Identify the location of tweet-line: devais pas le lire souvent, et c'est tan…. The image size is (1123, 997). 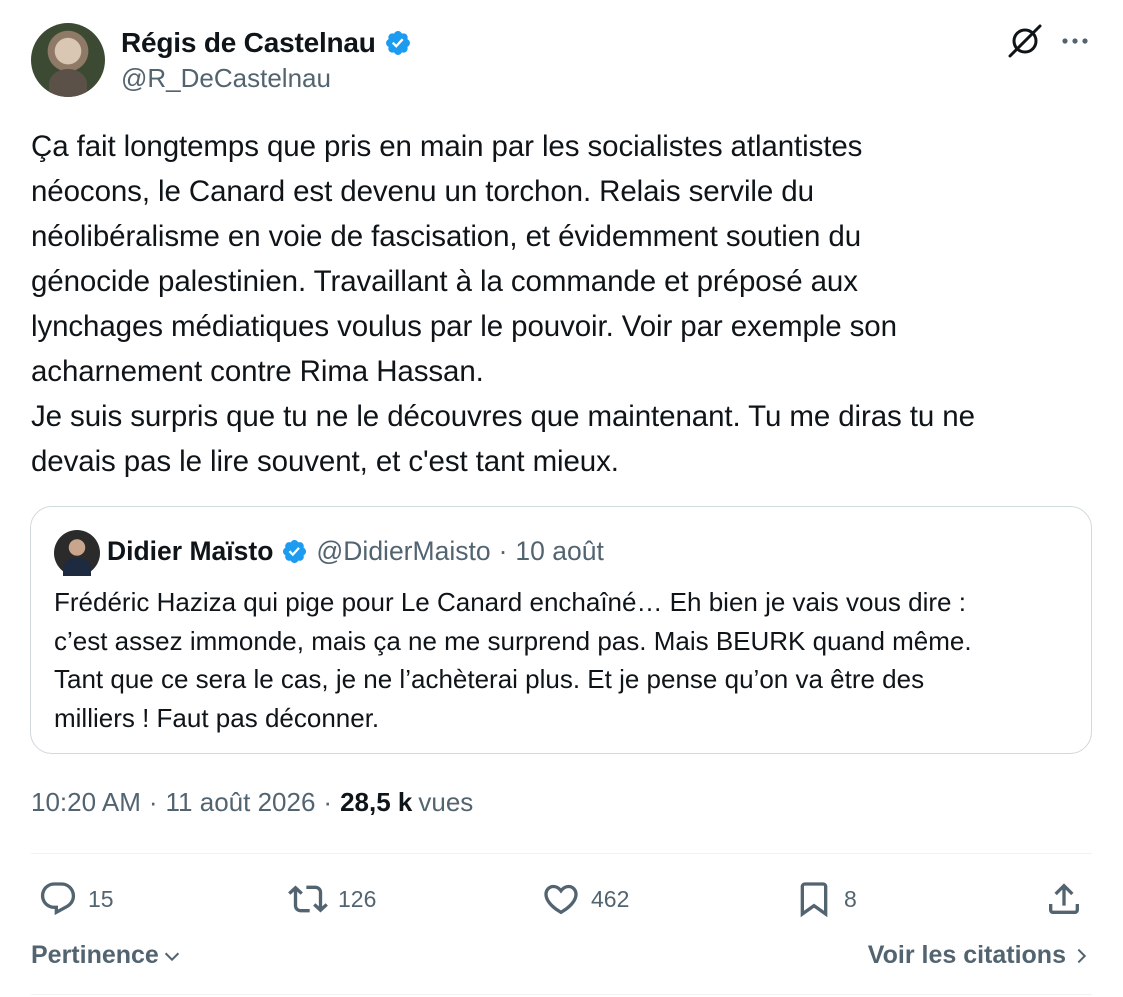
(325, 461).